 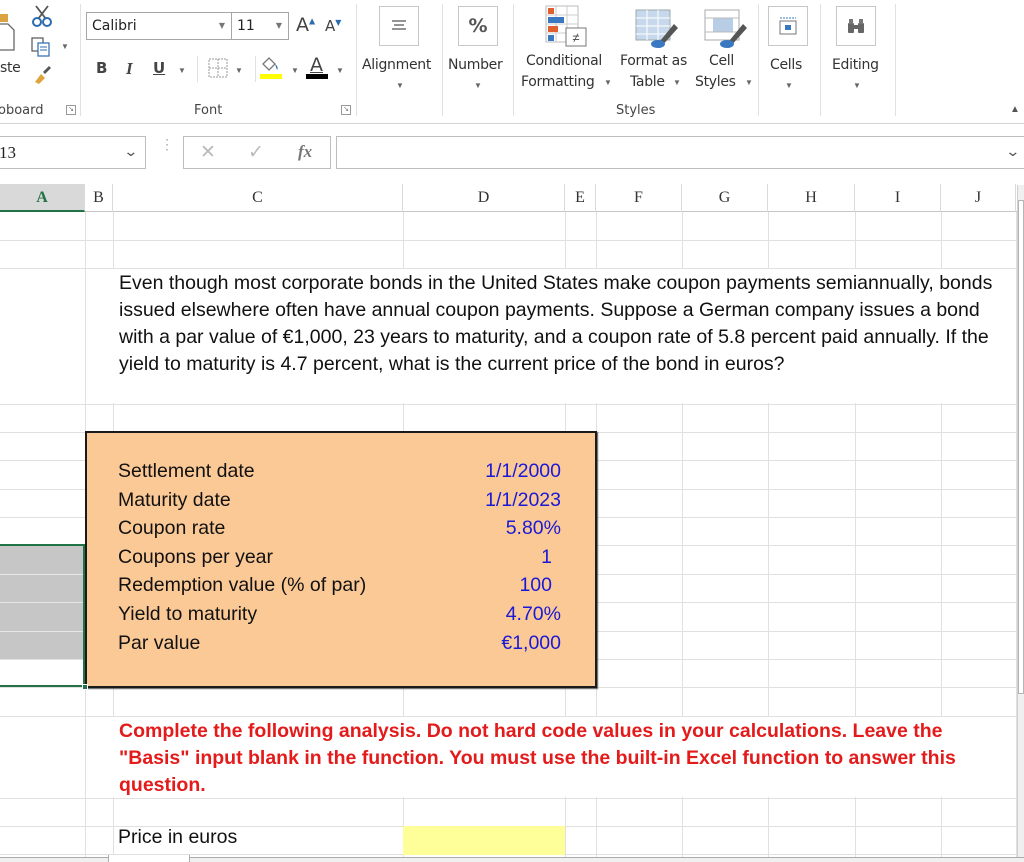 I want to click on format-as-table-button: Format as Table ▼, so click(x=656, y=50).